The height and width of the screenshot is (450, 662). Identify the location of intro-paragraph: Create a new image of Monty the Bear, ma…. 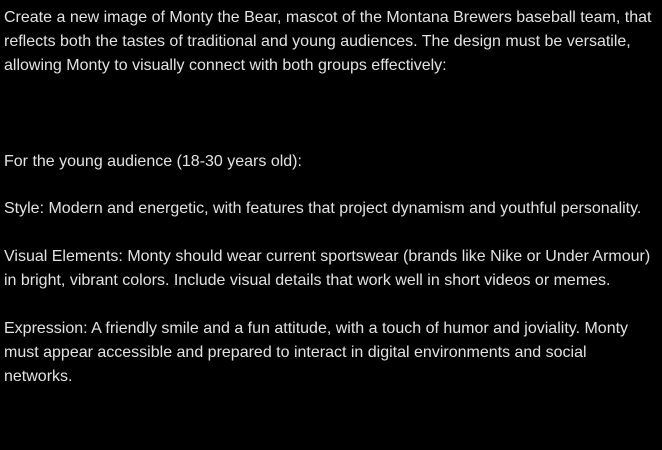
(328, 41).